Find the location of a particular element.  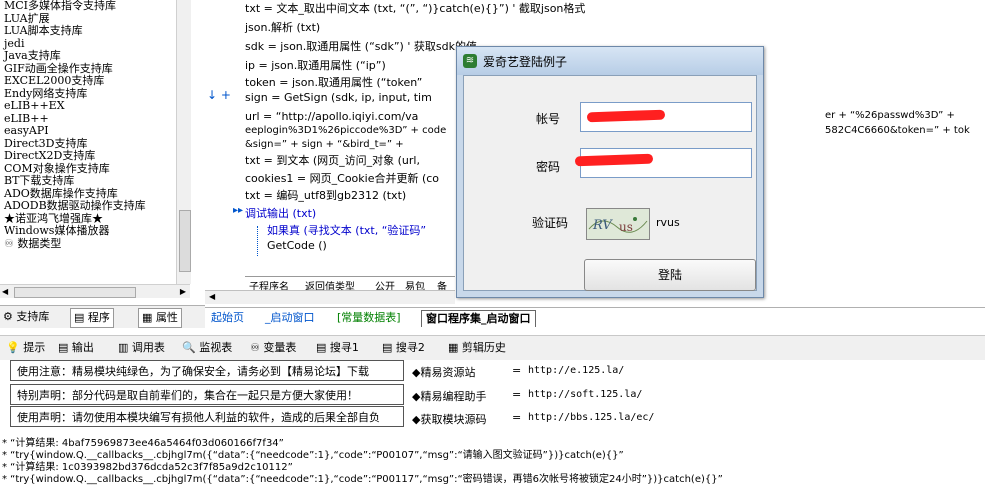

code-line: token = json.取通用属性 (“token” is located at coordinates (333, 82).